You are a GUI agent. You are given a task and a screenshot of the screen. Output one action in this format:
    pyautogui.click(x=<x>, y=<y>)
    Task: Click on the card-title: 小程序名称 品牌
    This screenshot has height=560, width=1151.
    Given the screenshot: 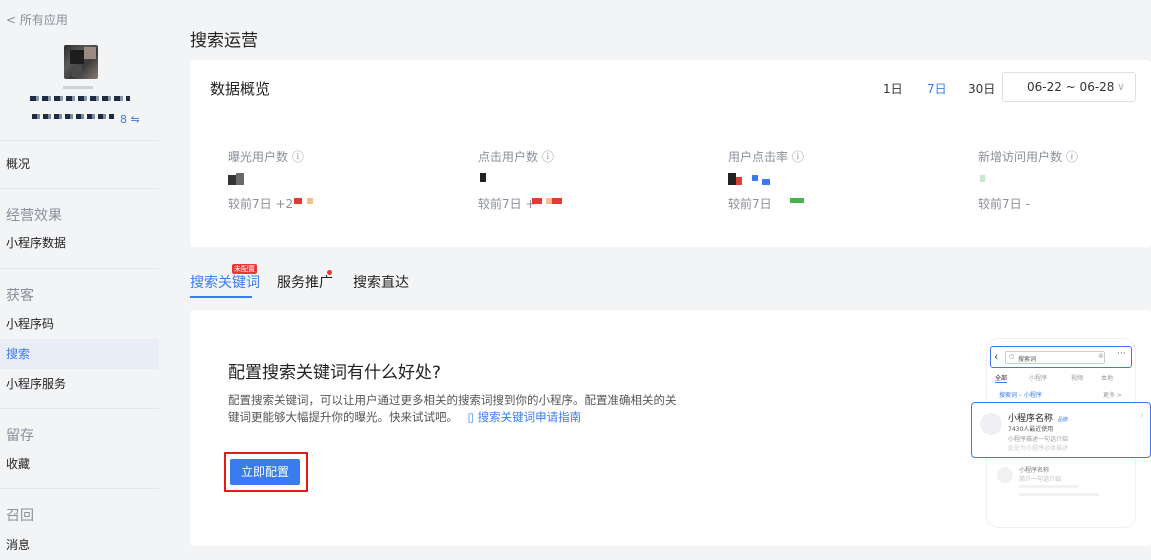 What is the action you would take?
    pyautogui.click(x=1038, y=417)
    